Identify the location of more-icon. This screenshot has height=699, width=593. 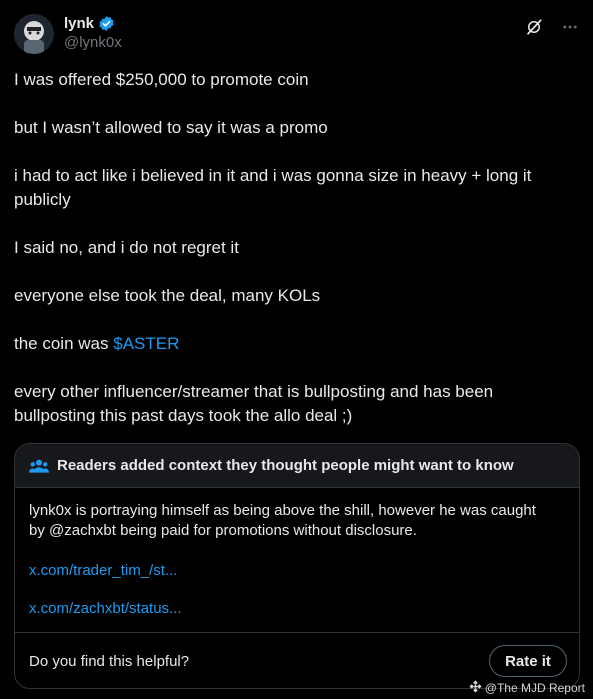
(570, 29).